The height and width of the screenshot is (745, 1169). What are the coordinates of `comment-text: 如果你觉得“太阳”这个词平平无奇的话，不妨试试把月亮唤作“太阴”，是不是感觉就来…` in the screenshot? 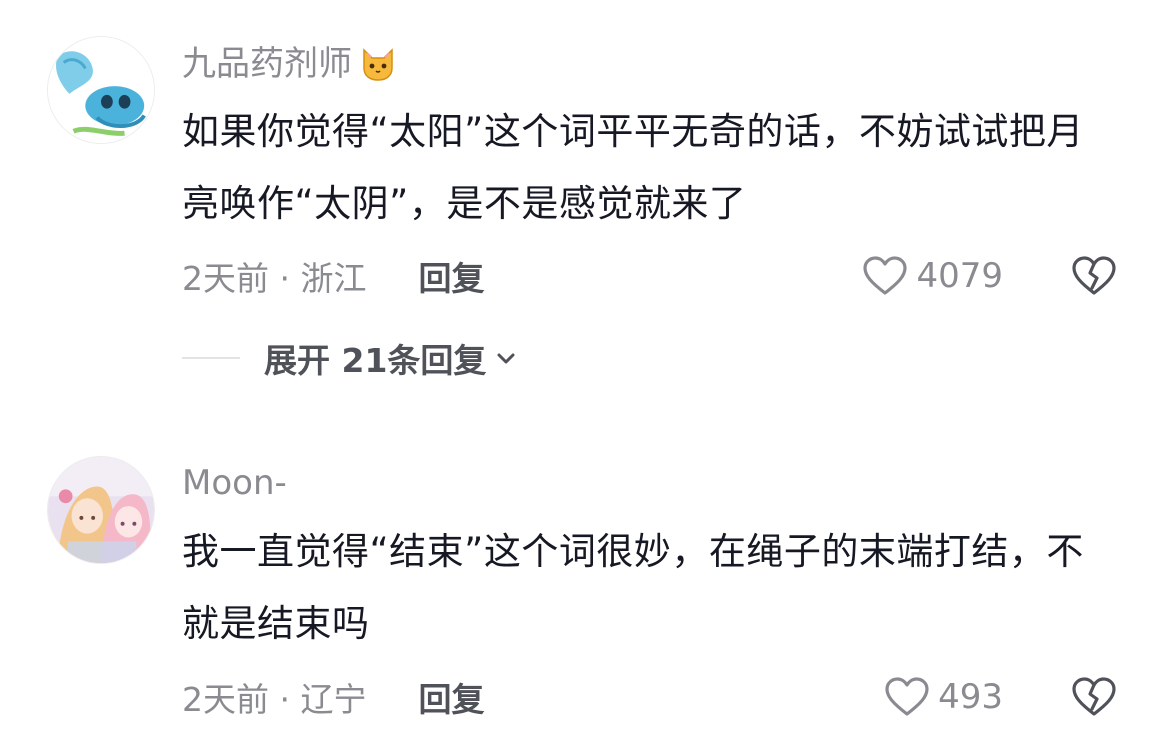 It's located at (633, 167).